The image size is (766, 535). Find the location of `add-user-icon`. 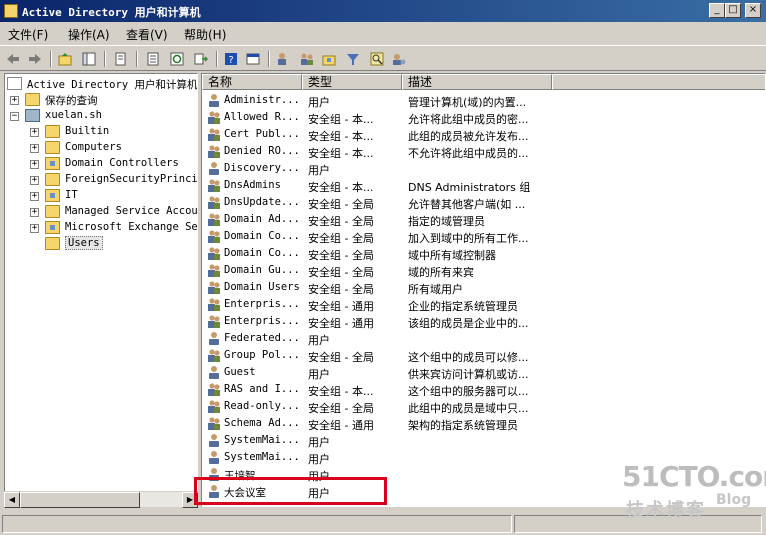

add-user-icon is located at coordinates (283, 59).